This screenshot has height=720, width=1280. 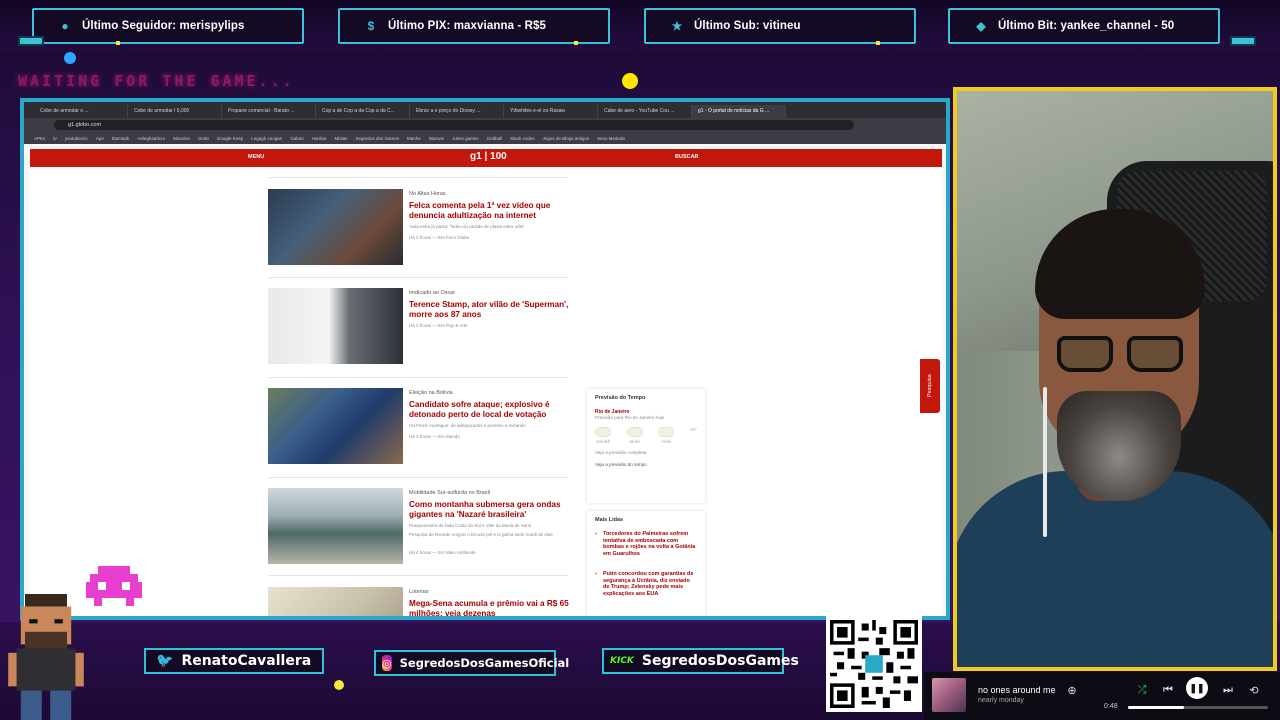 I want to click on add-icon: ⊕, so click(x=1072, y=690).